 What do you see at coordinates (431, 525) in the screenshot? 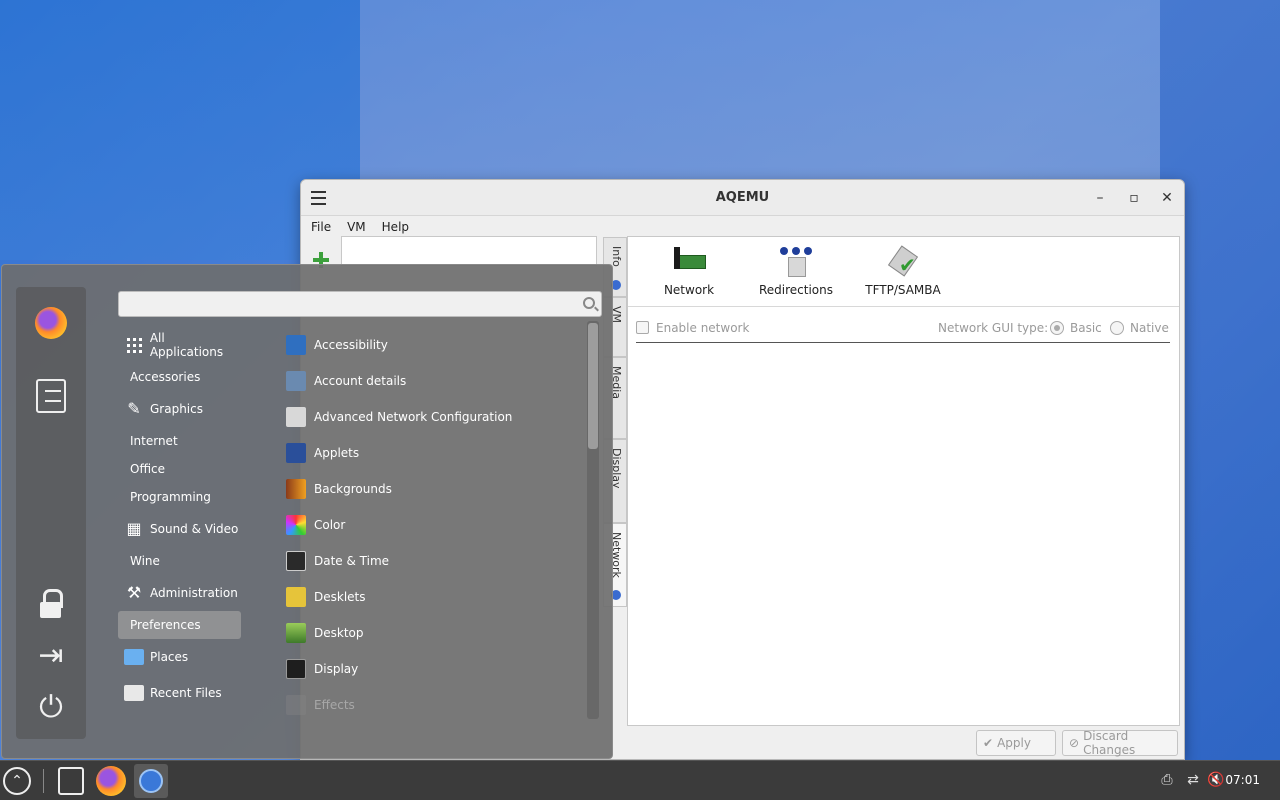
I see `app-color: Color` at bounding box center [431, 525].